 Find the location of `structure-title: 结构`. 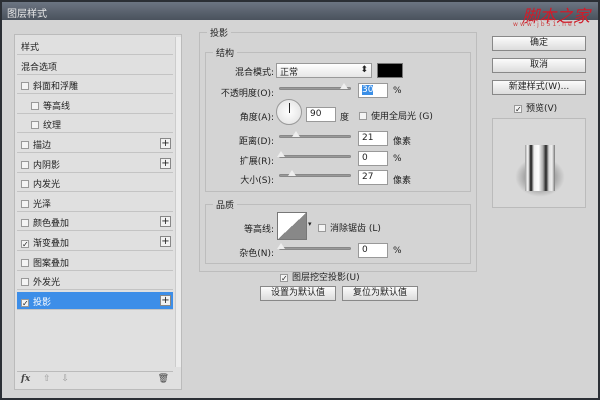

structure-title: 结构 is located at coordinates (225, 52).